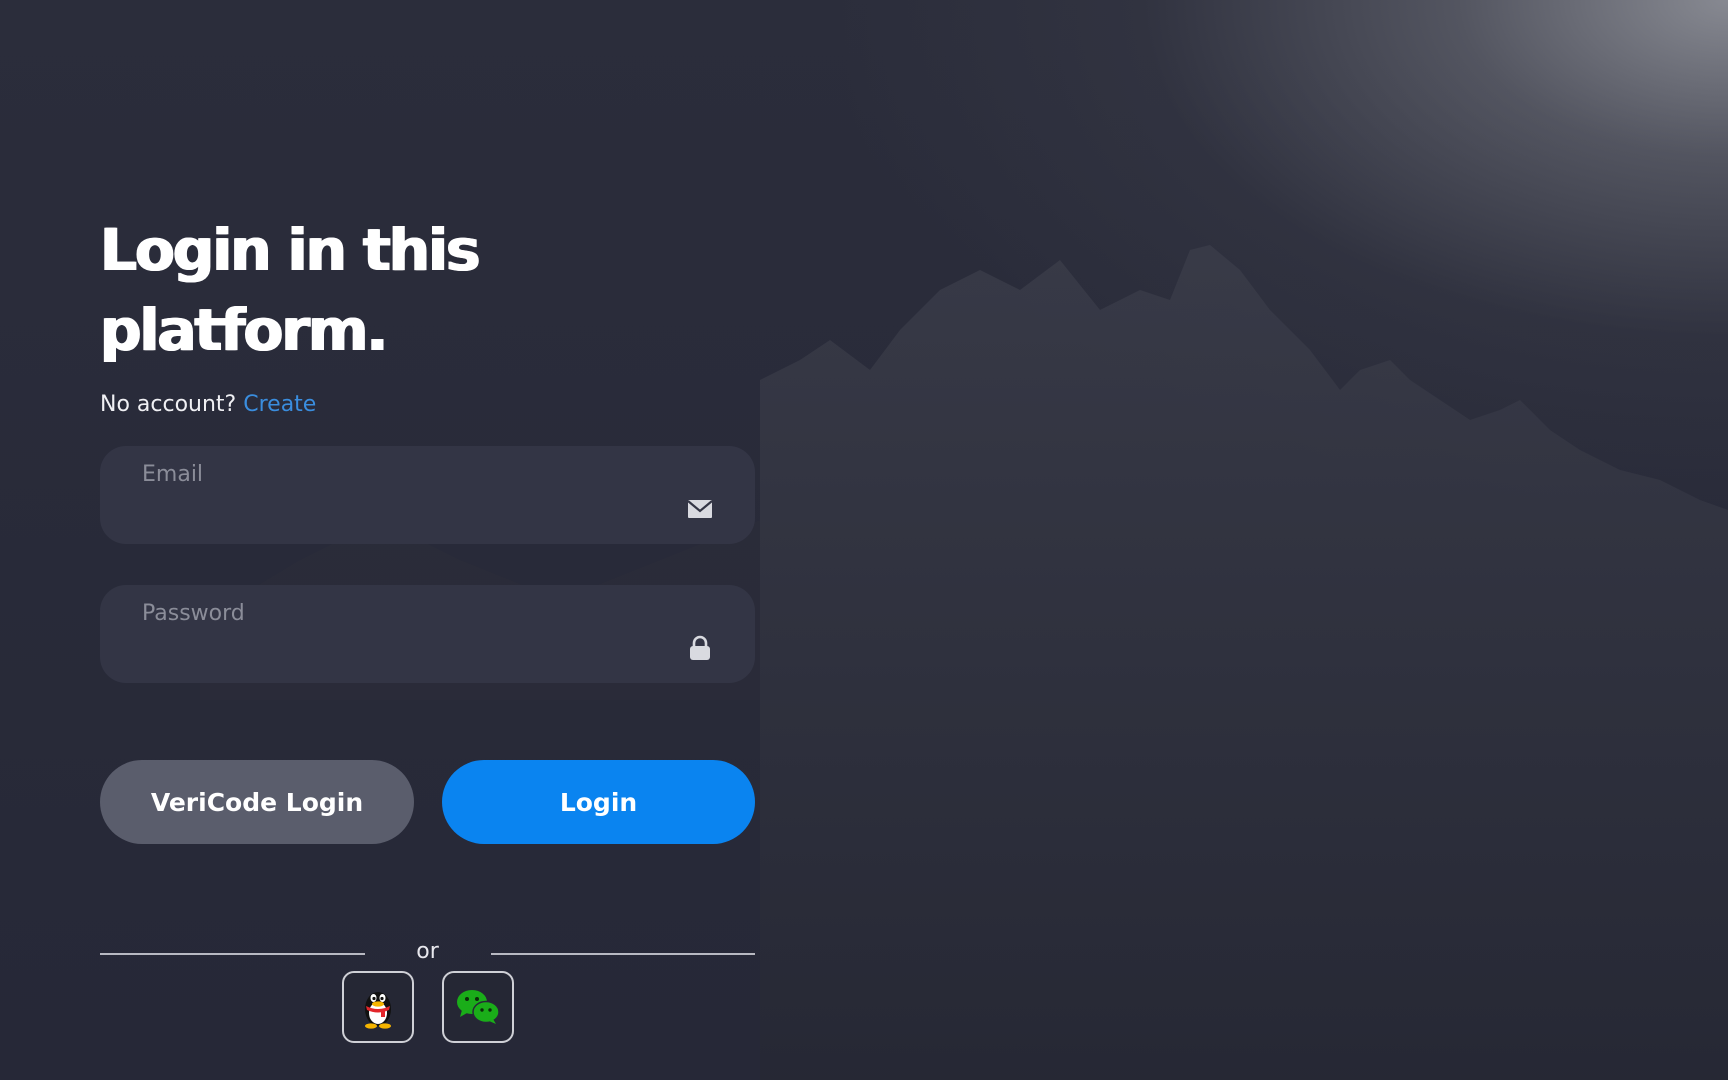 This screenshot has width=1728, height=1080. Describe the element at coordinates (173, 474) in the screenshot. I see `email-label: Email` at that location.